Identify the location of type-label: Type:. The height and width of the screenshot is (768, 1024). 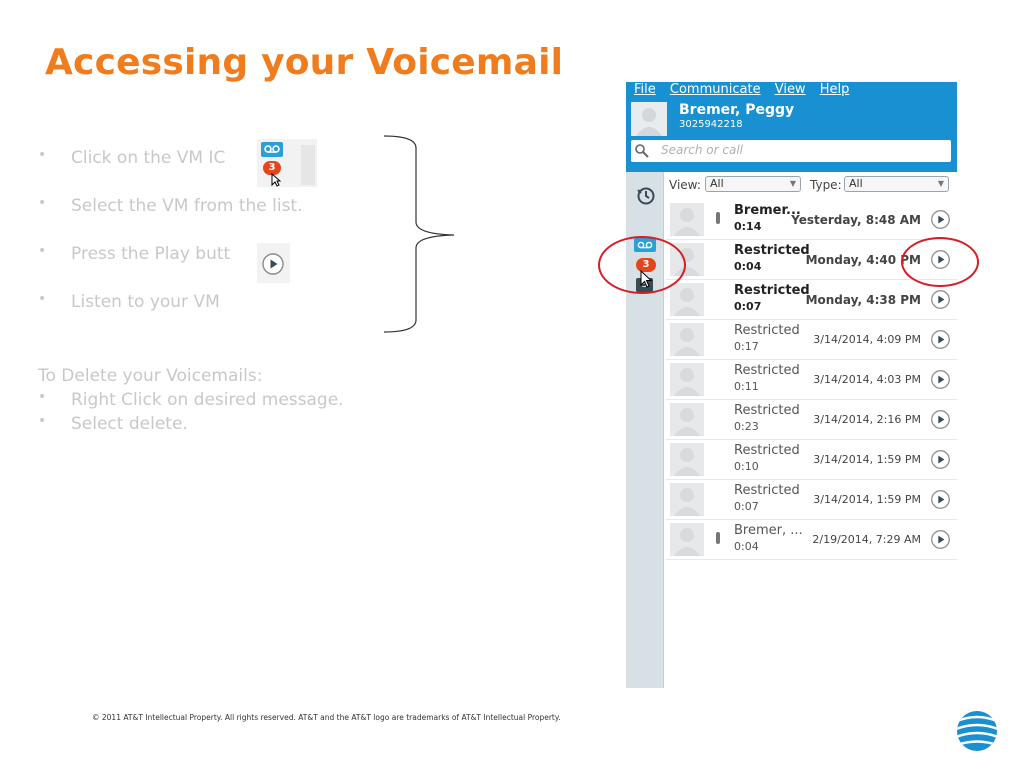
(826, 185).